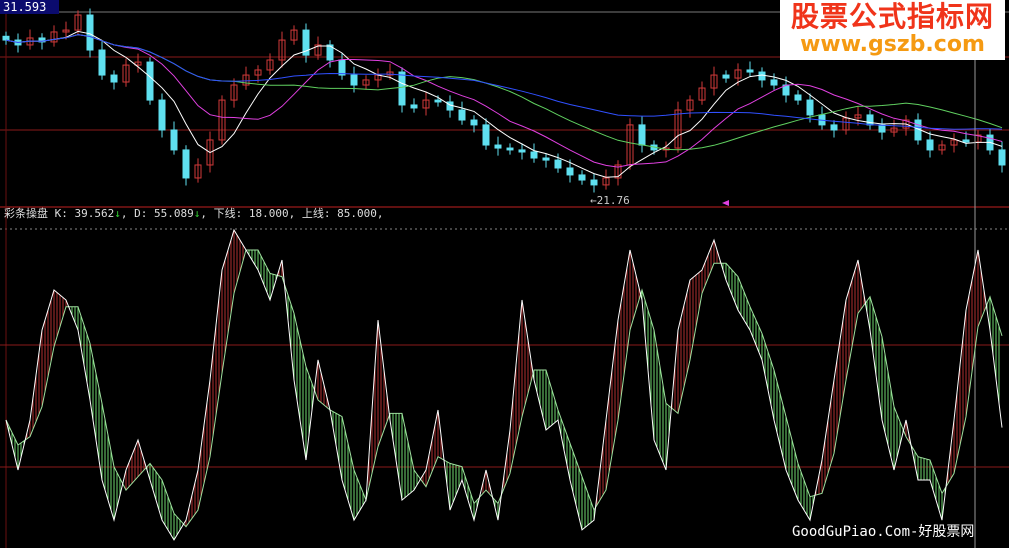 The image size is (1009, 548). Describe the element at coordinates (94, 213) in the screenshot. I see `k-value: 39.562` at that location.